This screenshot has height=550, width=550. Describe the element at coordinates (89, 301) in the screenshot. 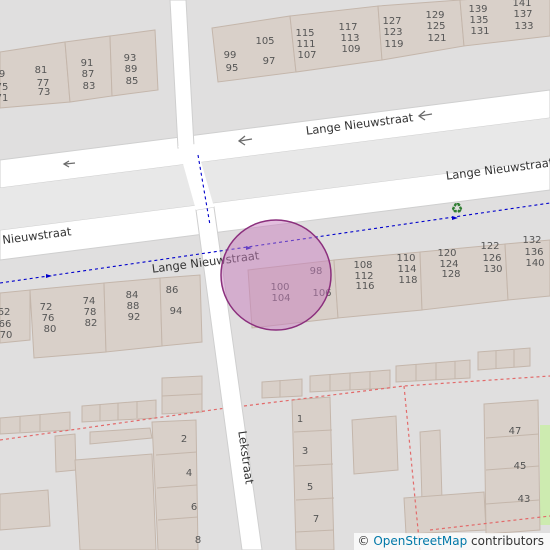

I see `house-number: 74` at that location.